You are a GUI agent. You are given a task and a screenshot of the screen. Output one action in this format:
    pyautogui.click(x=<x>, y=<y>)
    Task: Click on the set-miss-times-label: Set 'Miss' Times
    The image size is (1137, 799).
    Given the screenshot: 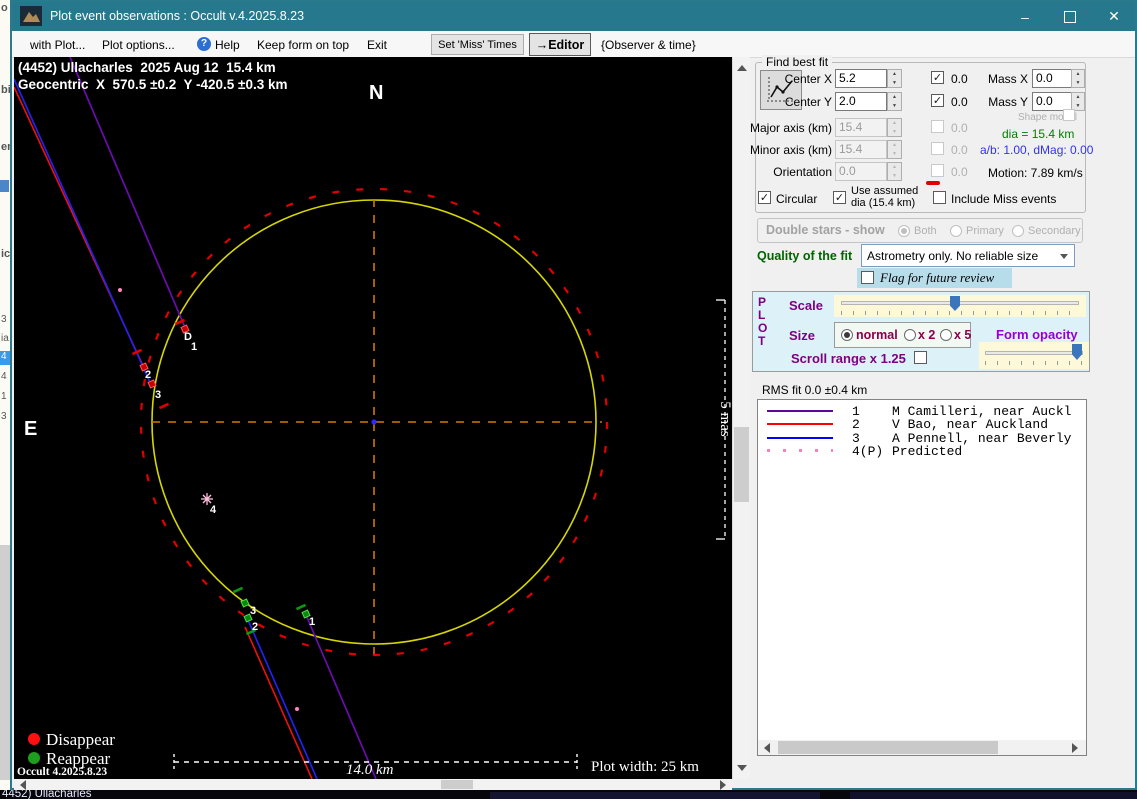 What is the action you would take?
    pyautogui.click(x=477, y=44)
    